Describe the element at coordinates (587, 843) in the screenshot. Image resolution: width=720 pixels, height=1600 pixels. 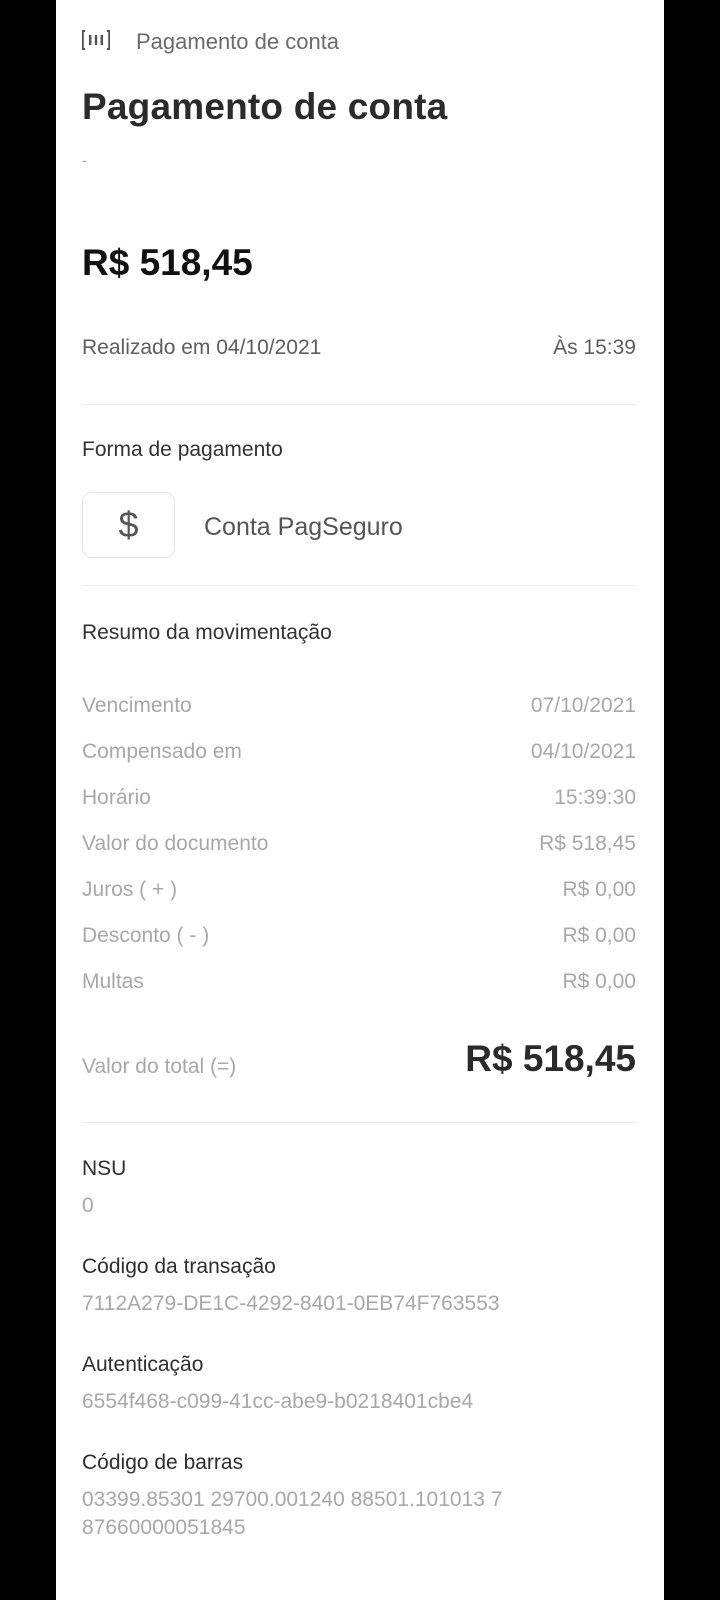
I see `summary-row-value: R$ 518,45` at that location.